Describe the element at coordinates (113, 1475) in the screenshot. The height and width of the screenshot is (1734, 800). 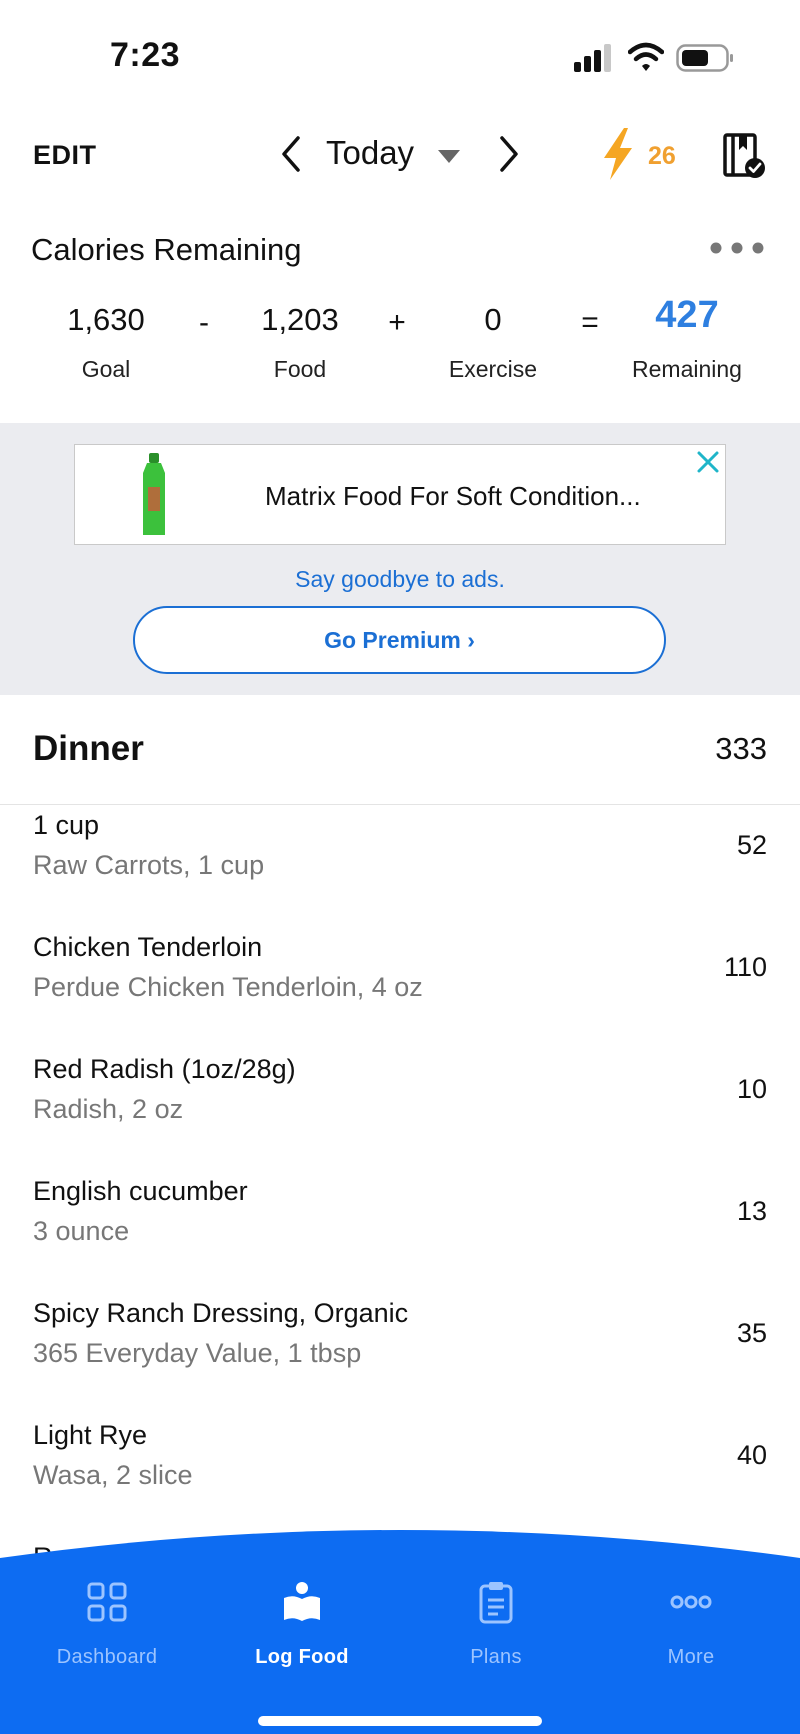
I see `food-description: Wasa, 2 slice` at that location.